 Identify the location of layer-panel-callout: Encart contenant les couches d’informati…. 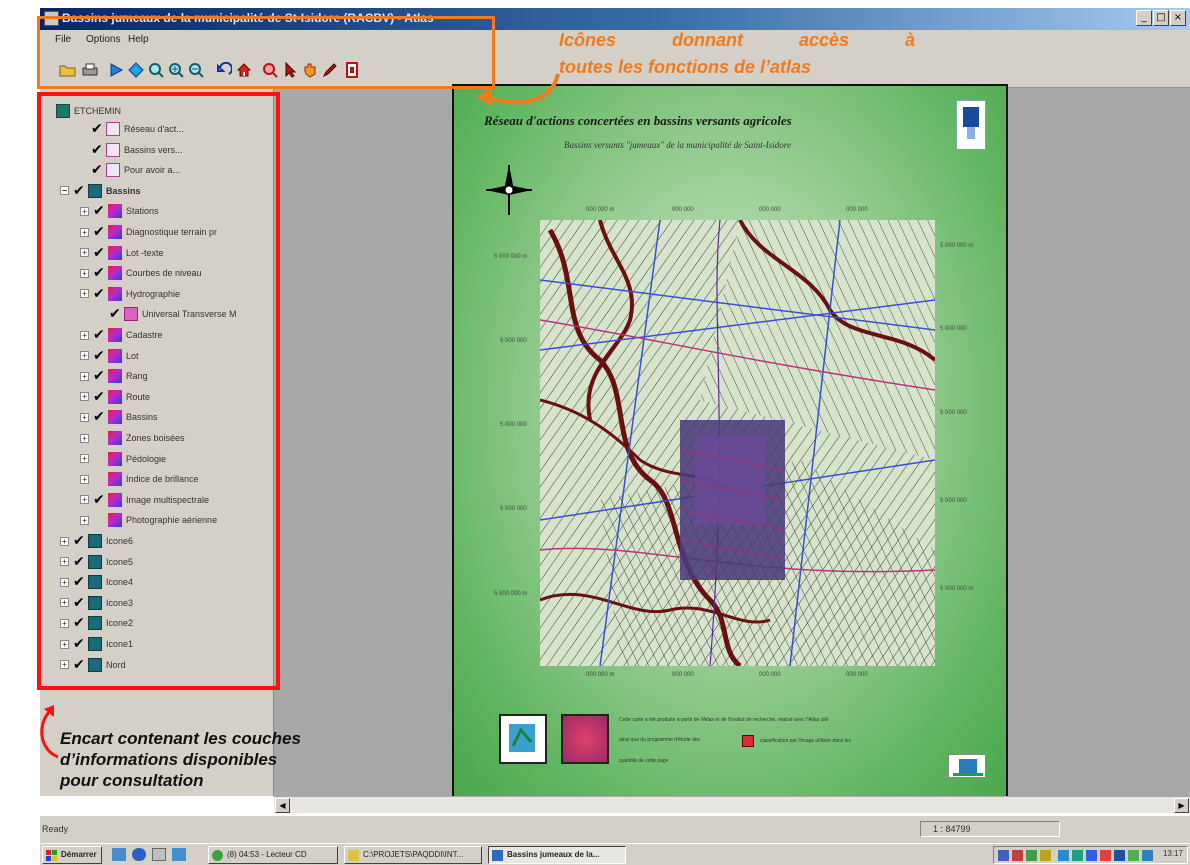
(220, 759).